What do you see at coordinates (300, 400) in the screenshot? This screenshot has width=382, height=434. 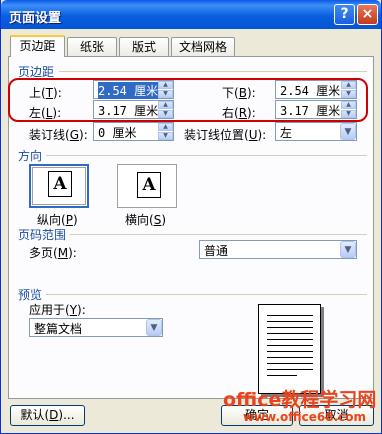 I see `watermark-line1: office教程学习网` at bounding box center [300, 400].